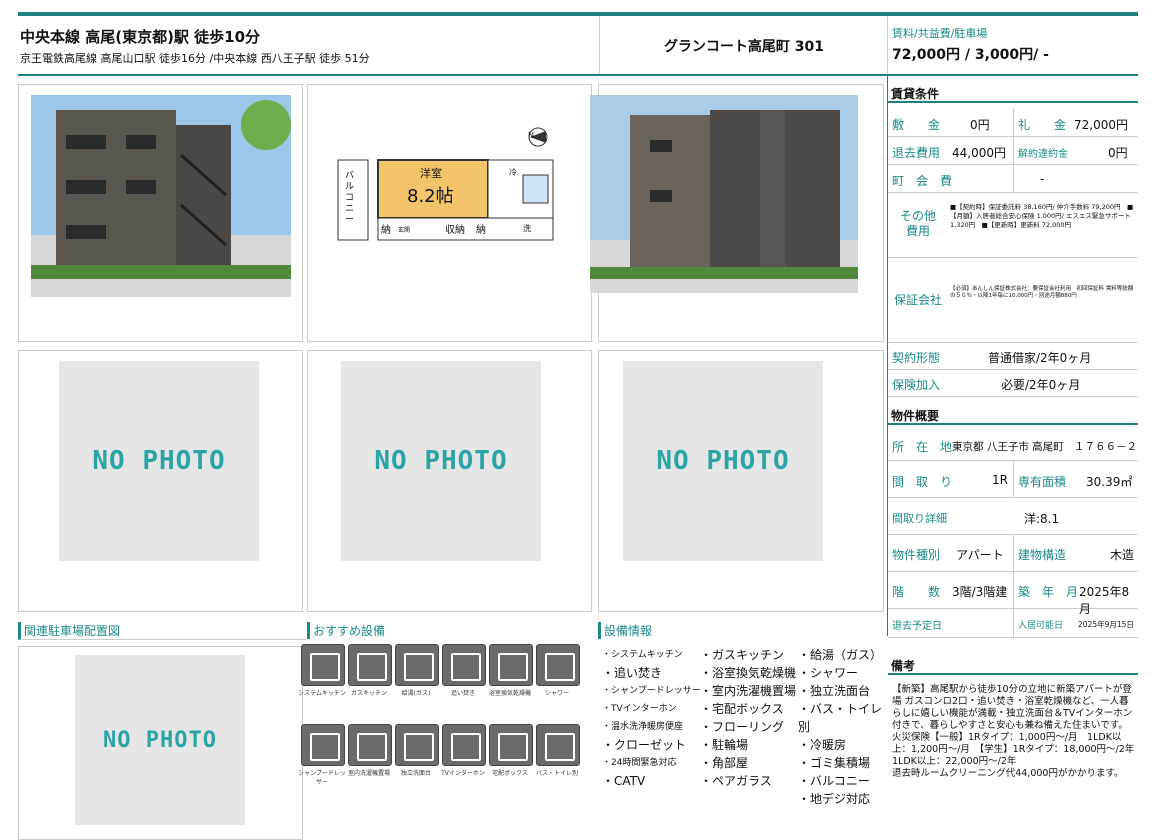  Describe the element at coordinates (481, 230) in the screenshot. I see `floorplan-nou-2: 納` at that location.